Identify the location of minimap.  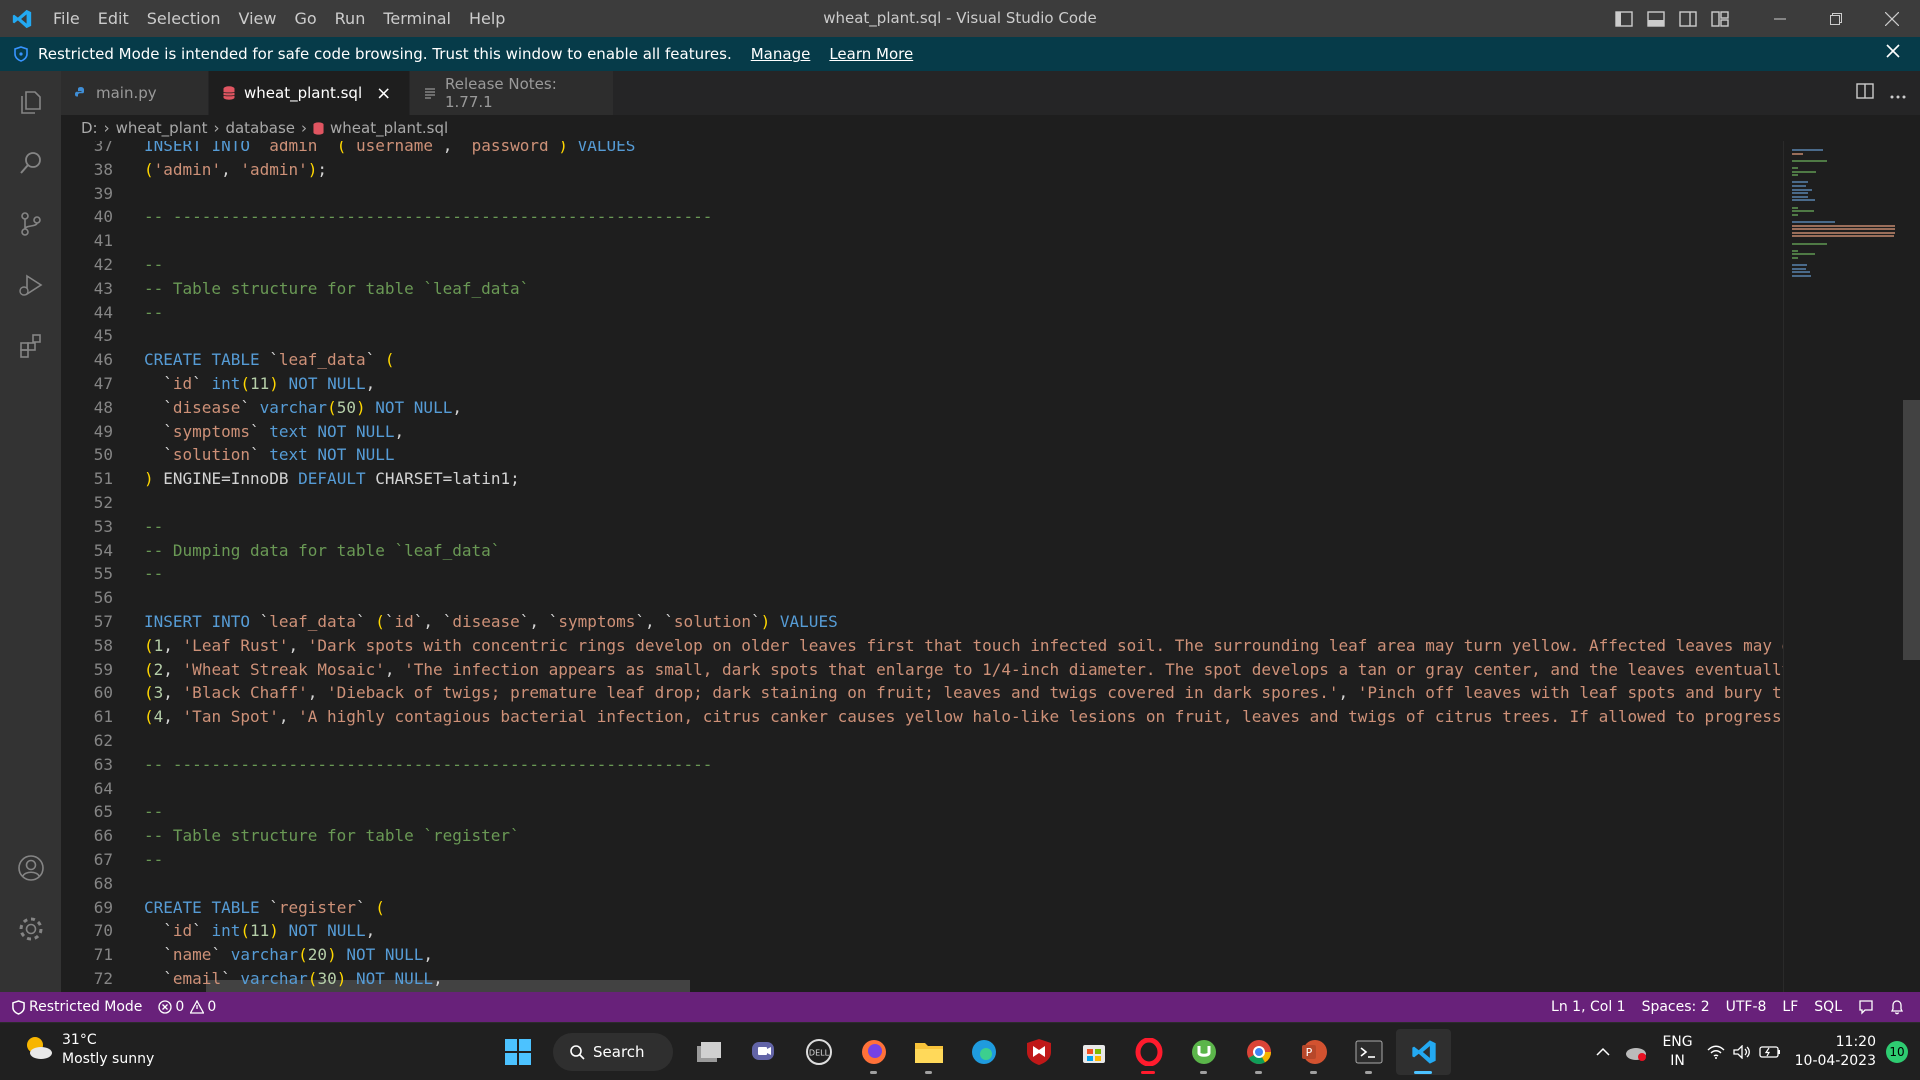
(1843, 566).